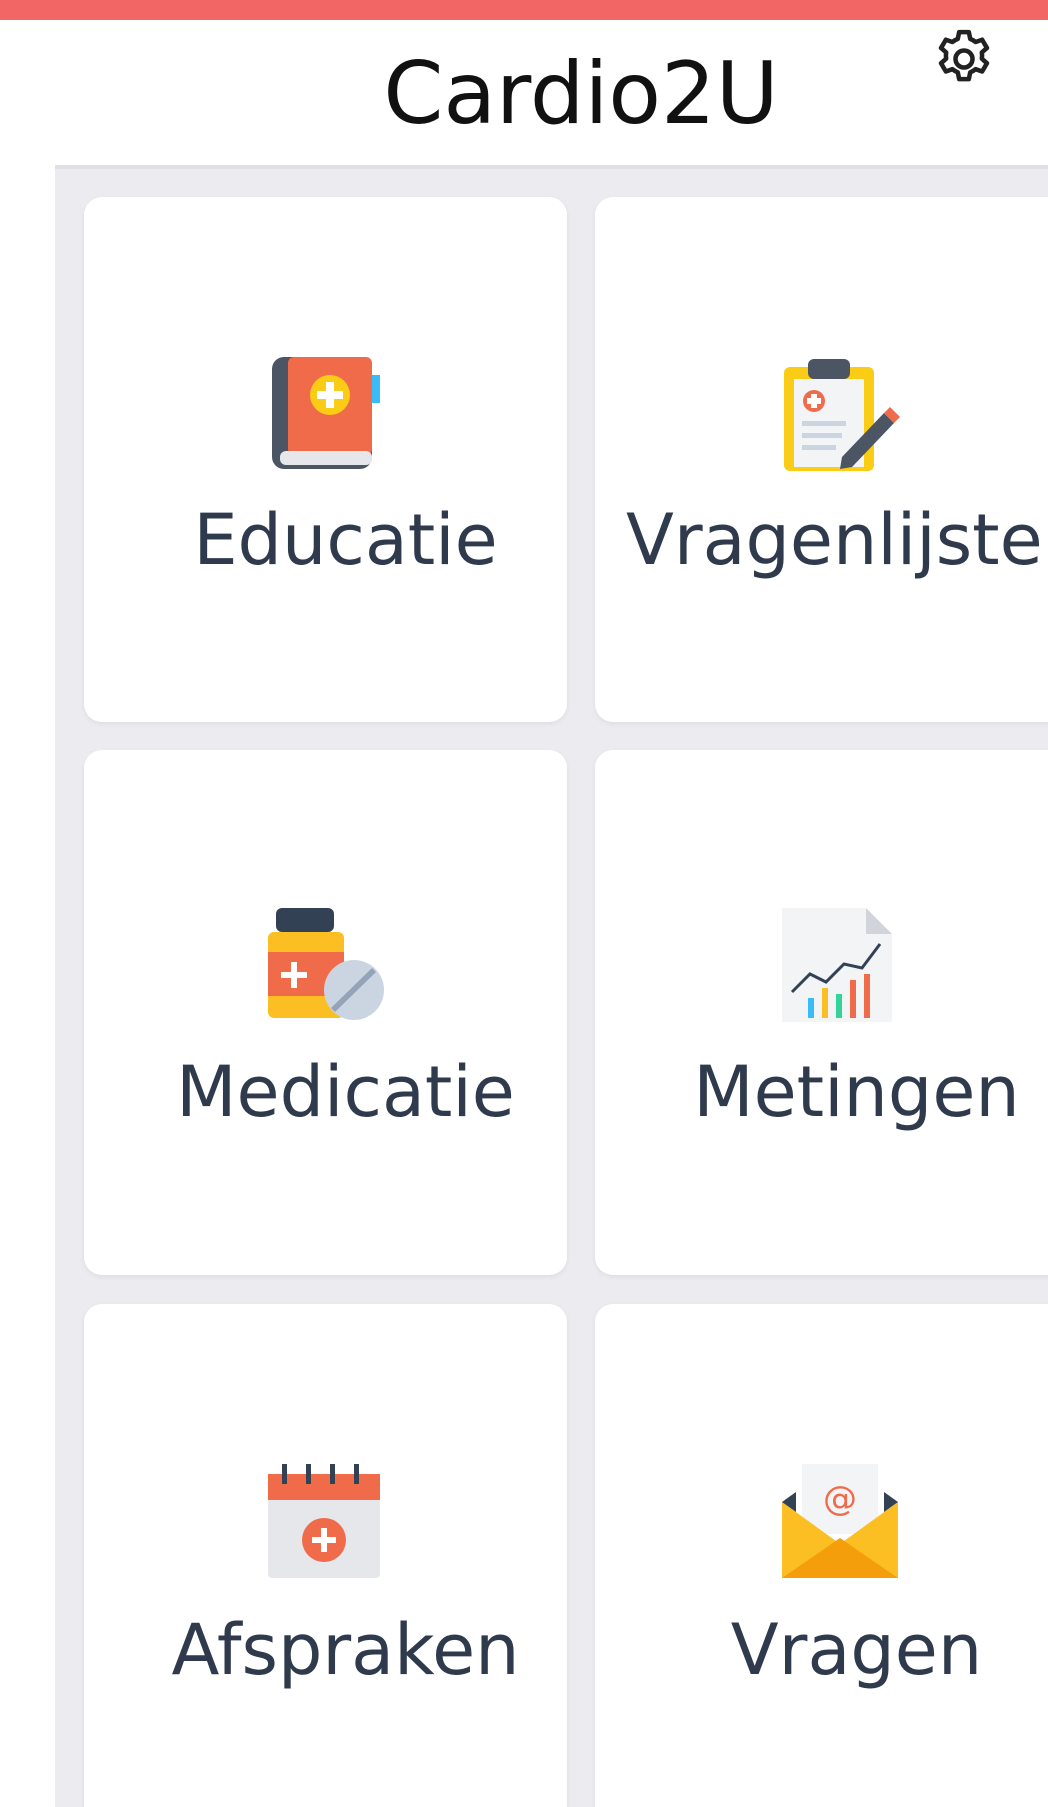 Image resolution: width=1048 pixels, height=1807 pixels. I want to click on tile-medicatie: Medicatie, so click(325, 1012).